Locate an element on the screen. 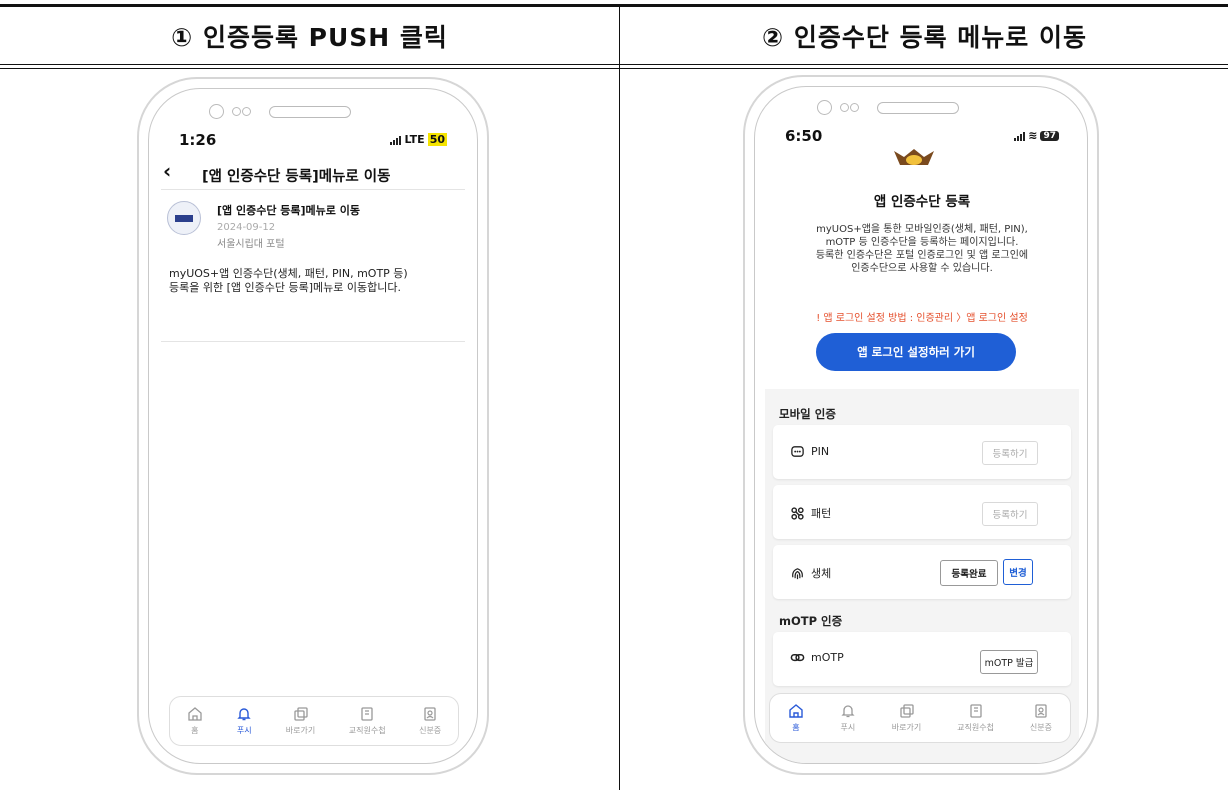 The height and width of the screenshot is (790, 1228). biometric-change-button: 변경 is located at coordinates (1018, 572).